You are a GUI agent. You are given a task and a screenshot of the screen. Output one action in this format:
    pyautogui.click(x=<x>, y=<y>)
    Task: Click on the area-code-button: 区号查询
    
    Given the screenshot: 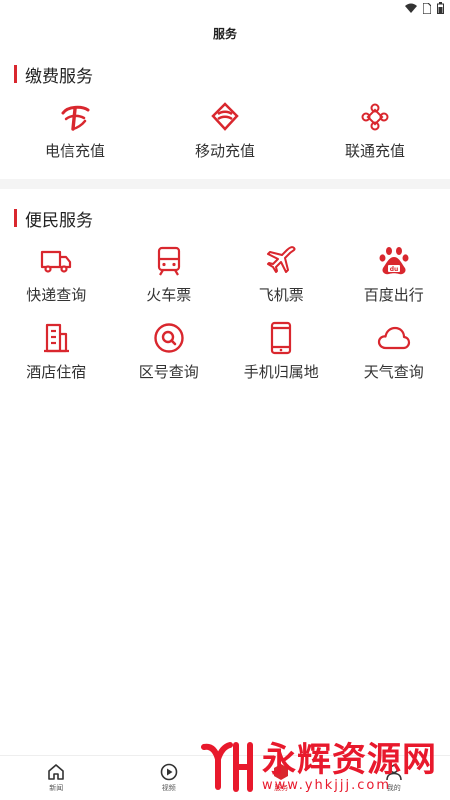 What is the action you would take?
    pyautogui.click(x=169, y=351)
    